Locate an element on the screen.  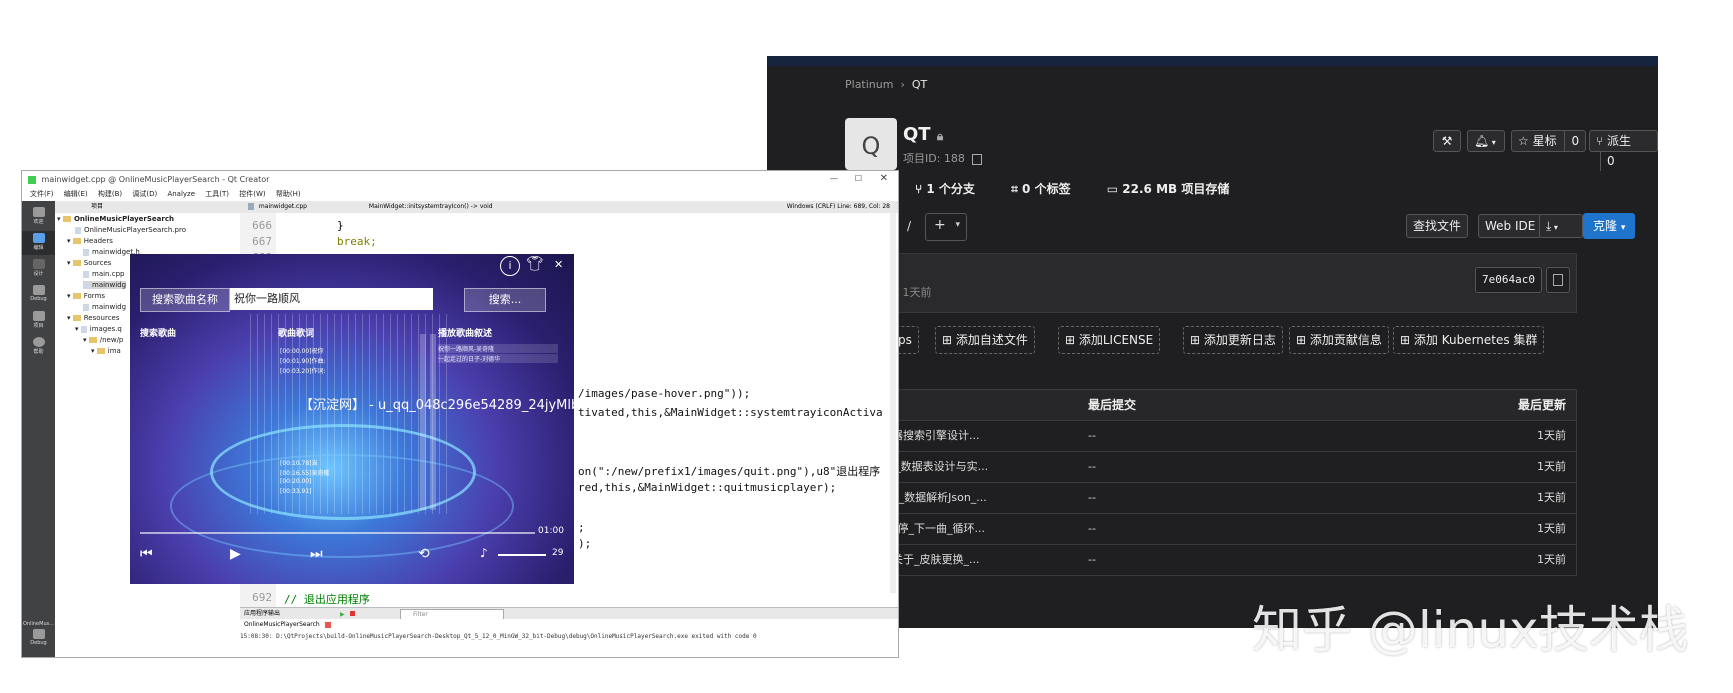
mode-help: 帮助 is located at coordinates (38, 347).